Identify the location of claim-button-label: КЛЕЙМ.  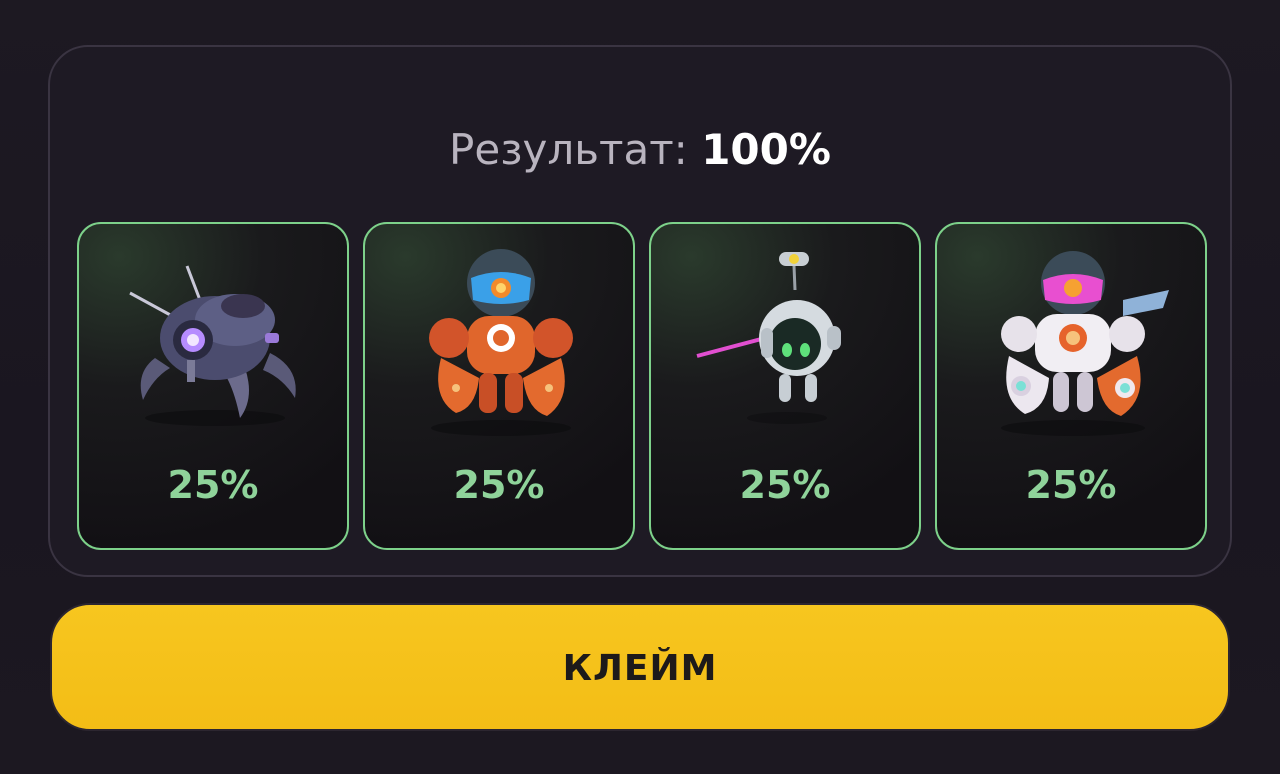
(640, 668).